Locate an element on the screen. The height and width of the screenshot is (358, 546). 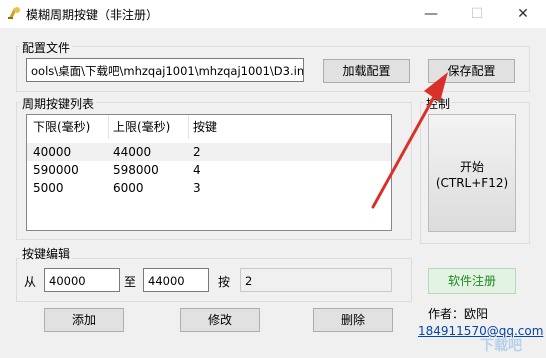
svg-text: 下载吧 is located at coordinates (501, 345).